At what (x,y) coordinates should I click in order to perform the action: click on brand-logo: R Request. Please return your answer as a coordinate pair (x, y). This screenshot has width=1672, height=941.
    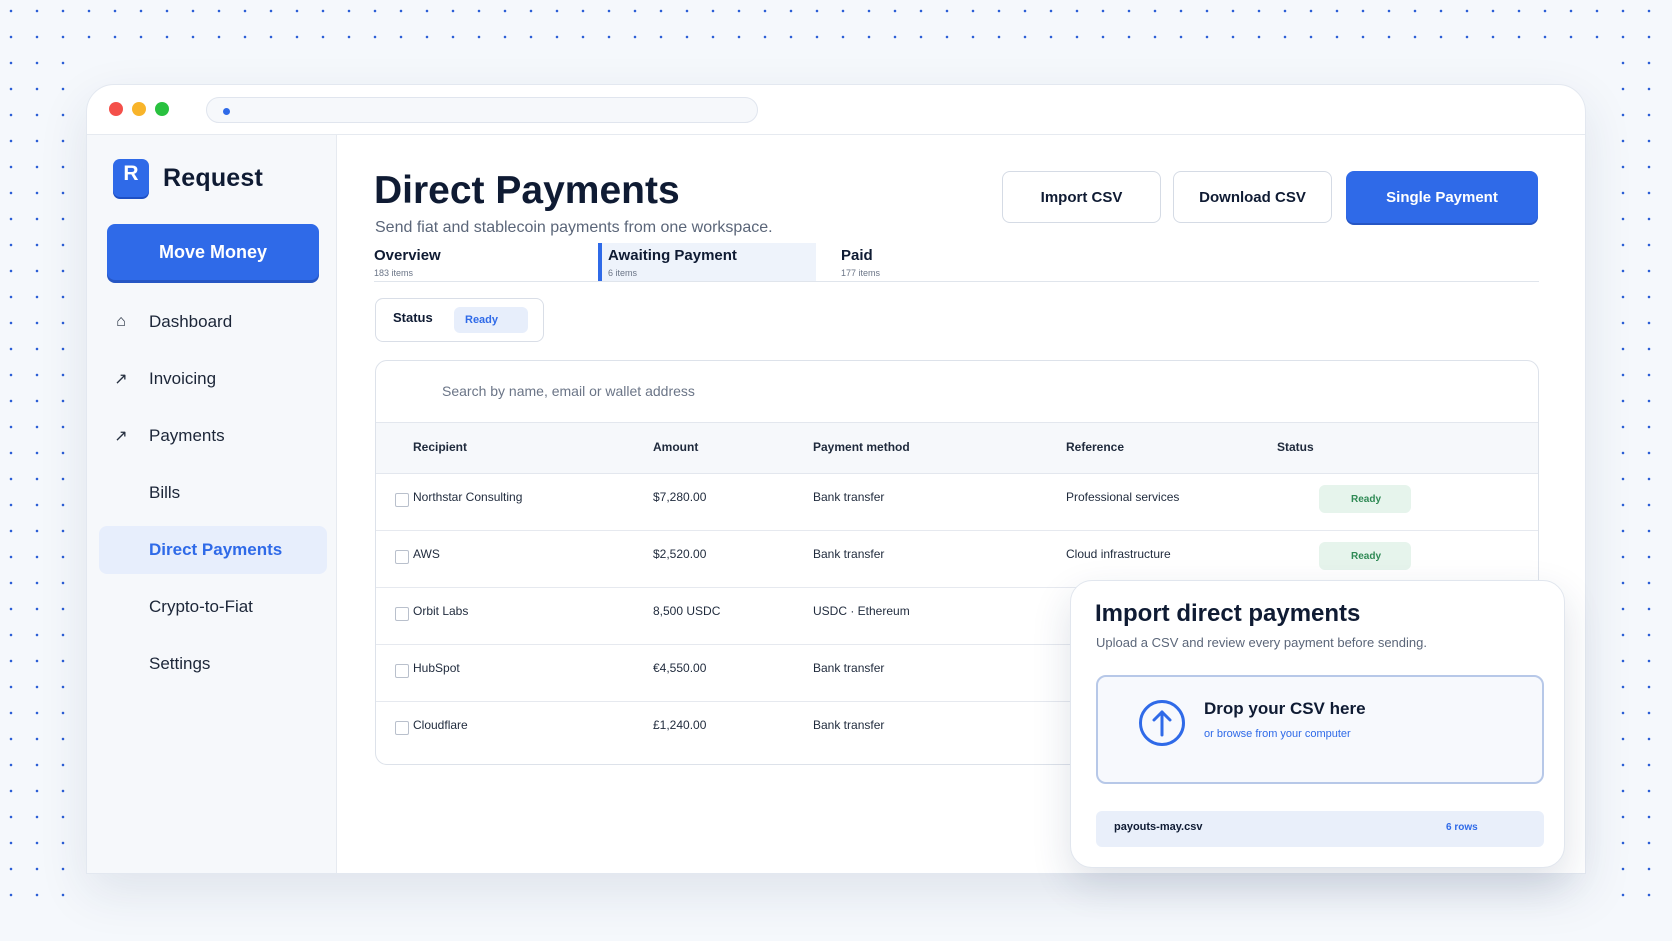
    Looking at the image, I should click on (188, 178).